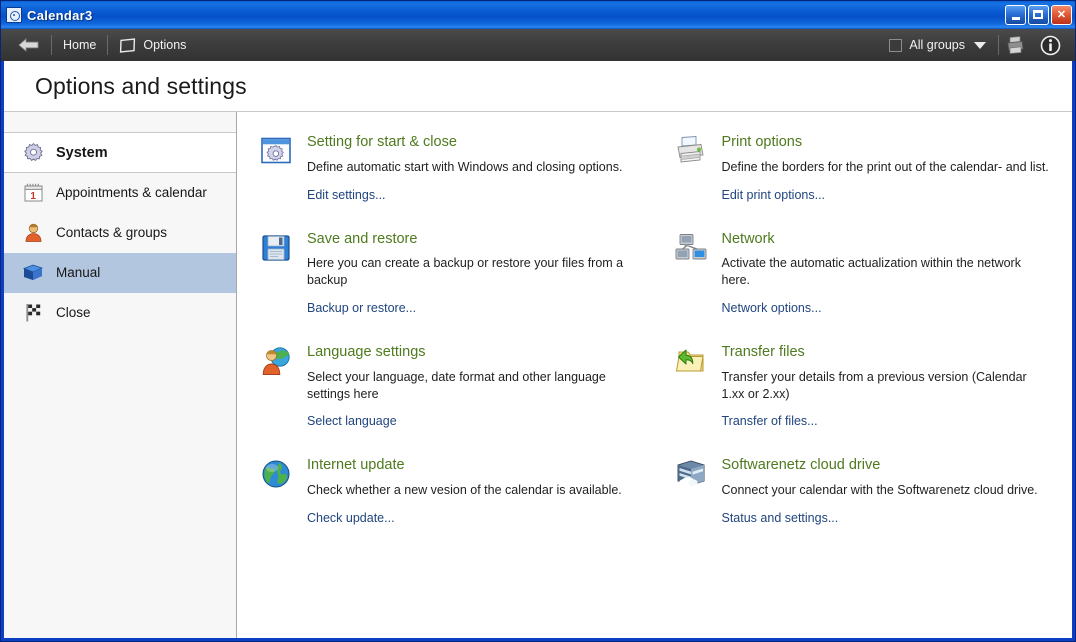  What do you see at coordinates (82, 152) in the screenshot?
I see `sidebar-item-label: System` at bounding box center [82, 152].